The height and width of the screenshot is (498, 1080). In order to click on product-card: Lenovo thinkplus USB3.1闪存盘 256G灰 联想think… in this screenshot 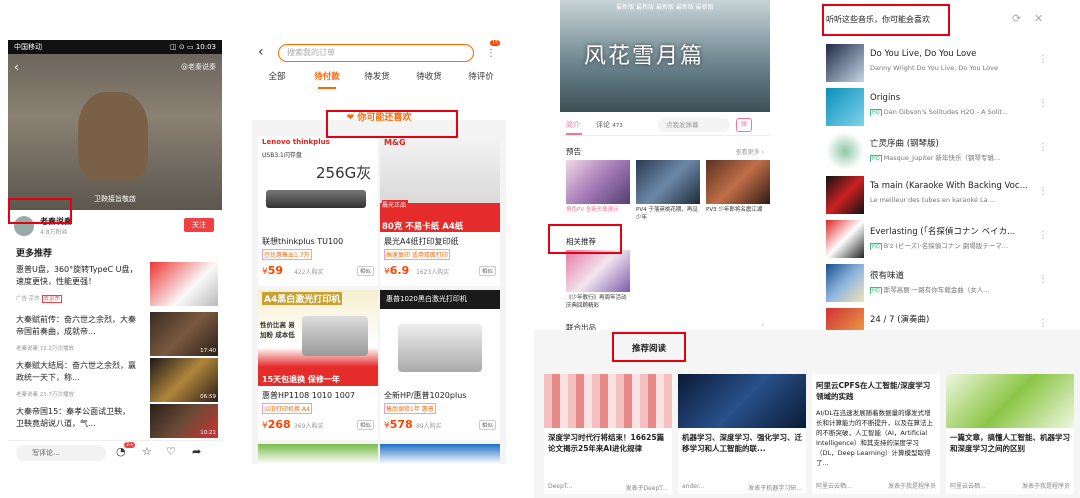, I will do `click(318, 211)`.